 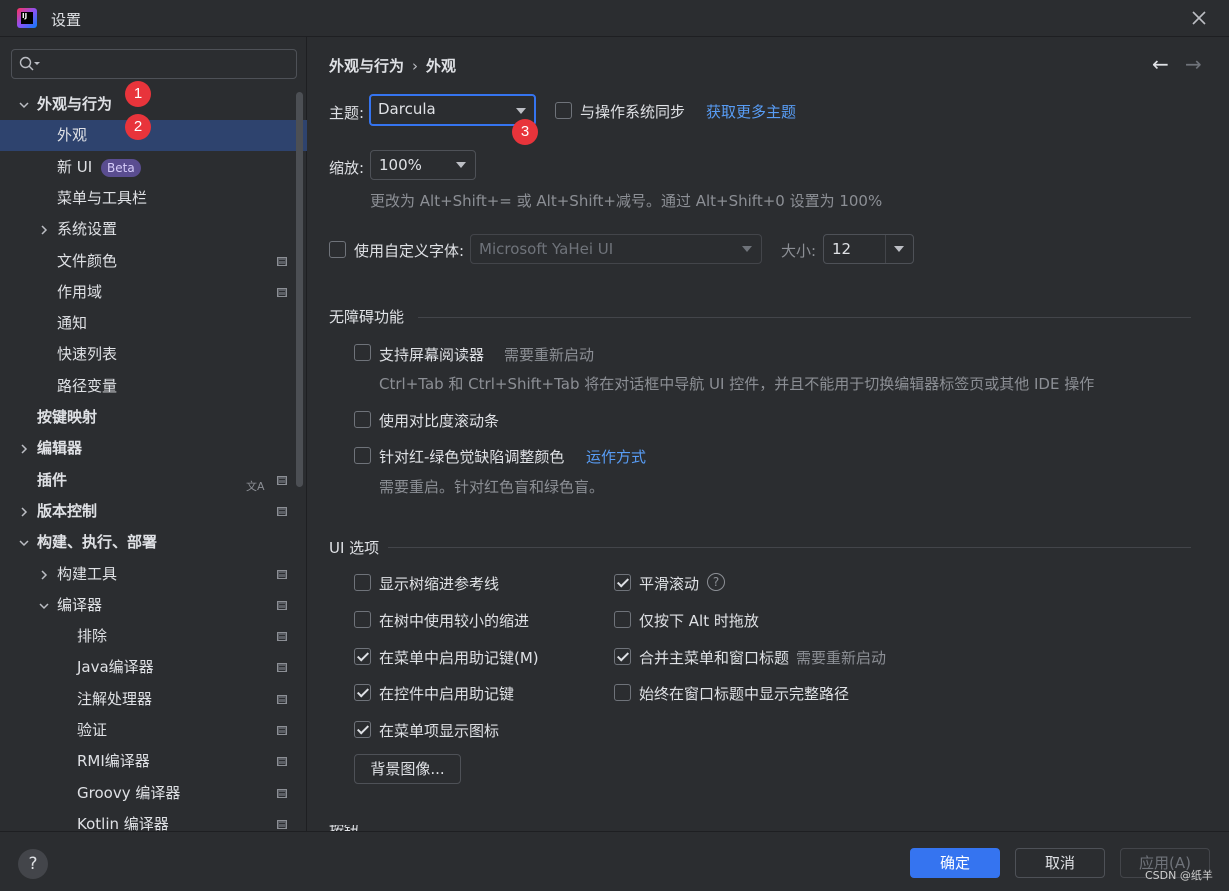 I want to click on sidebar-item: 验证, so click(x=153, y=730).